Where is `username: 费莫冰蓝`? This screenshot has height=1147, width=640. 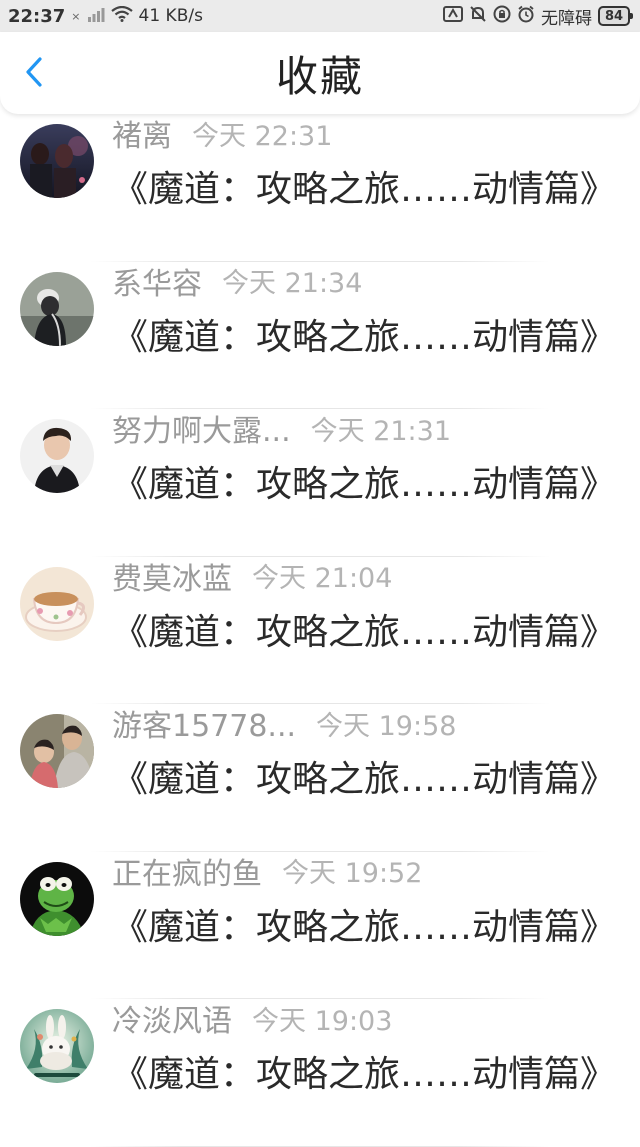 username: 费莫冰蓝 is located at coordinates (172, 579).